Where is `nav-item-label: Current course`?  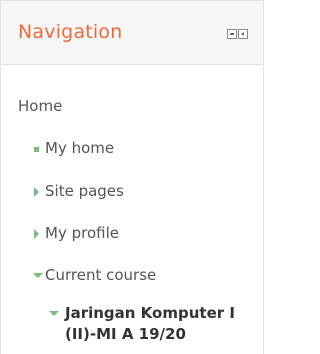 nav-item-label: Current course is located at coordinates (101, 275).